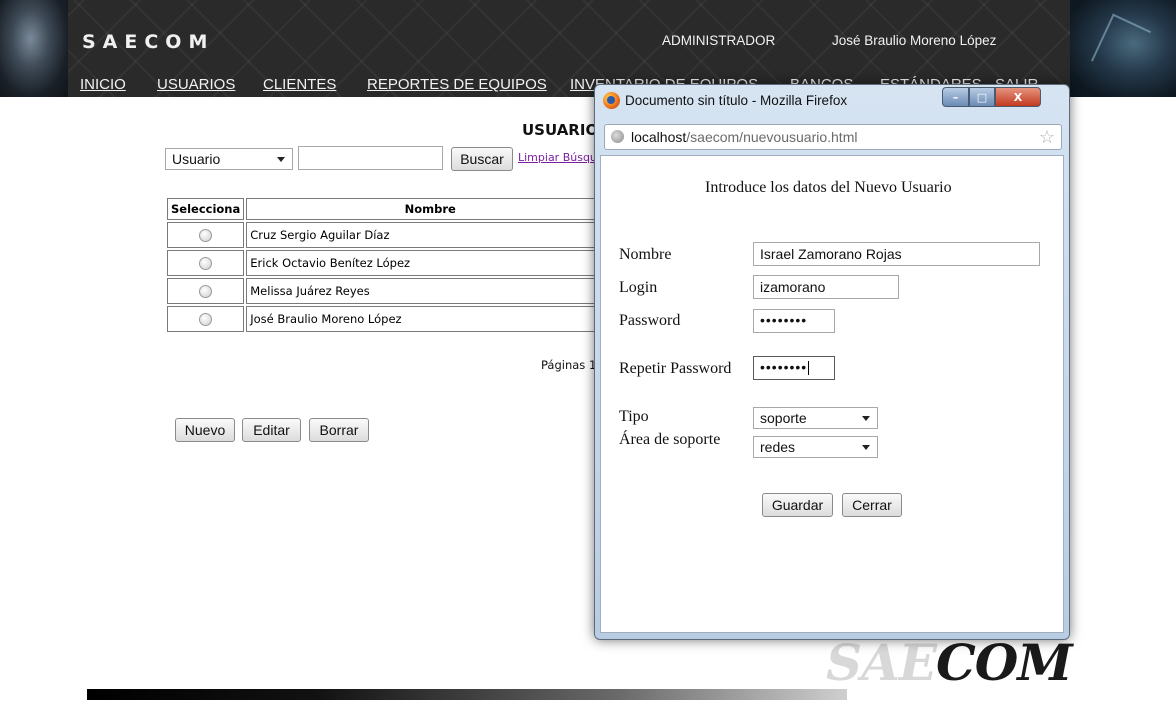  Describe the element at coordinates (103, 84) in the screenshot. I see `nav-inicio: INICIO` at that location.